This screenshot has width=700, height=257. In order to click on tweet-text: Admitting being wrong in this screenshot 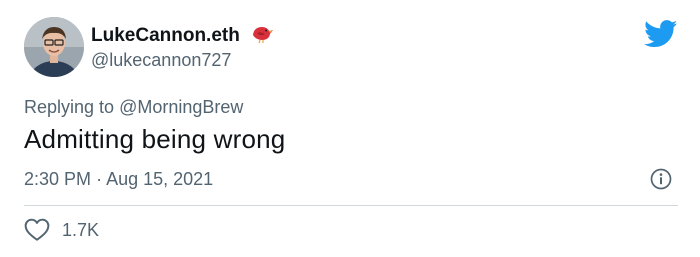, I will do `click(155, 139)`.